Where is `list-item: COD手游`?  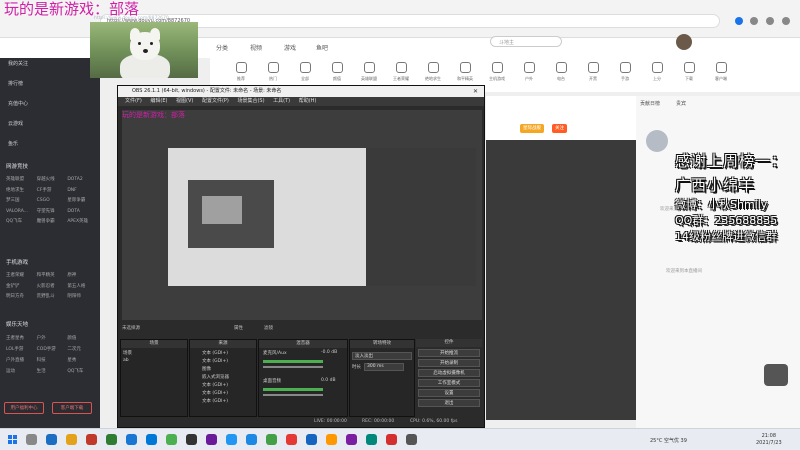 list-item: COD手游 is located at coordinates (52, 349).